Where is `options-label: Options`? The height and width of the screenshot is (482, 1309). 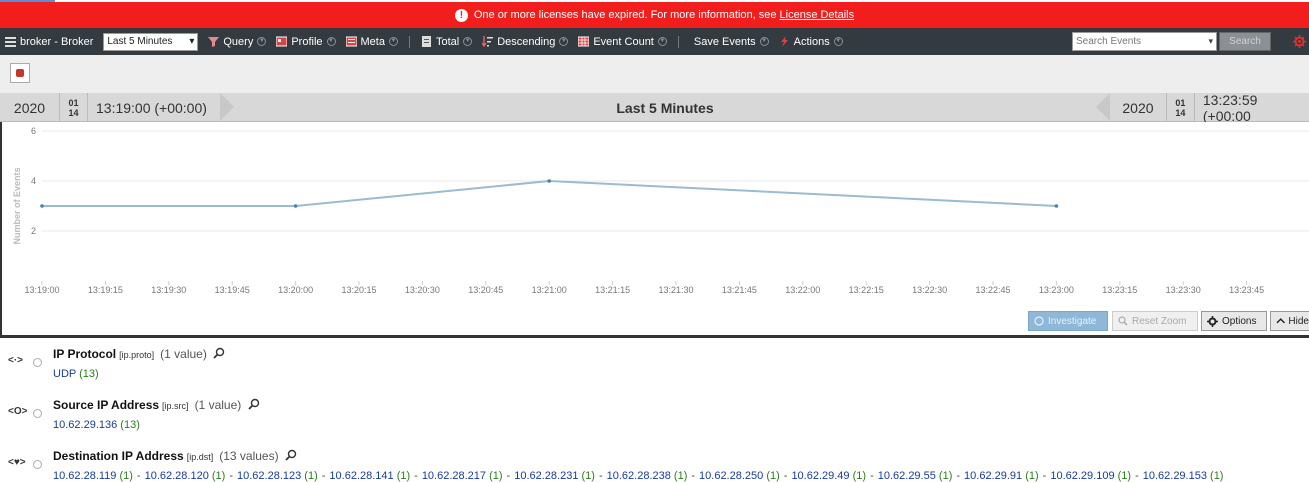 options-label: Options is located at coordinates (1239, 321).